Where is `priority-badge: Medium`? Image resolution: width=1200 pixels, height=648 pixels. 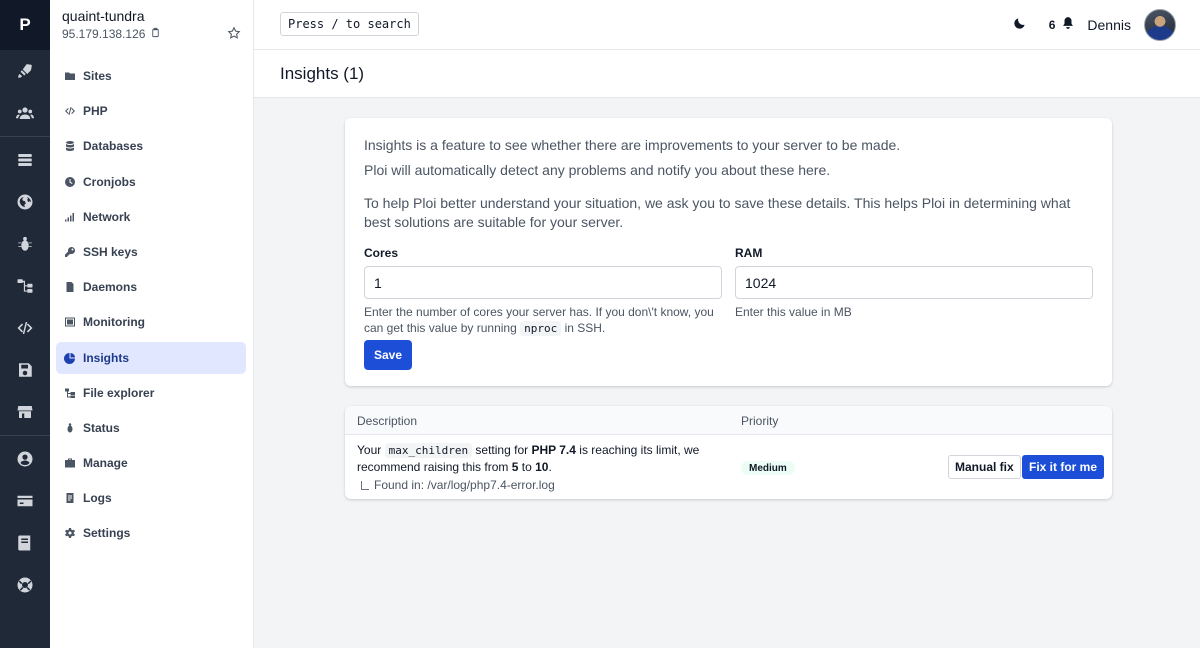
priority-badge: Medium is located at coordinates (768, 468).